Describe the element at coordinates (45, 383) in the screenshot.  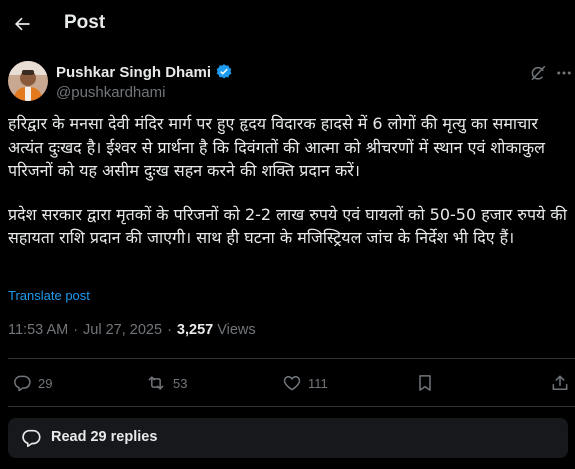
I see `reply-count: 29` at that location.